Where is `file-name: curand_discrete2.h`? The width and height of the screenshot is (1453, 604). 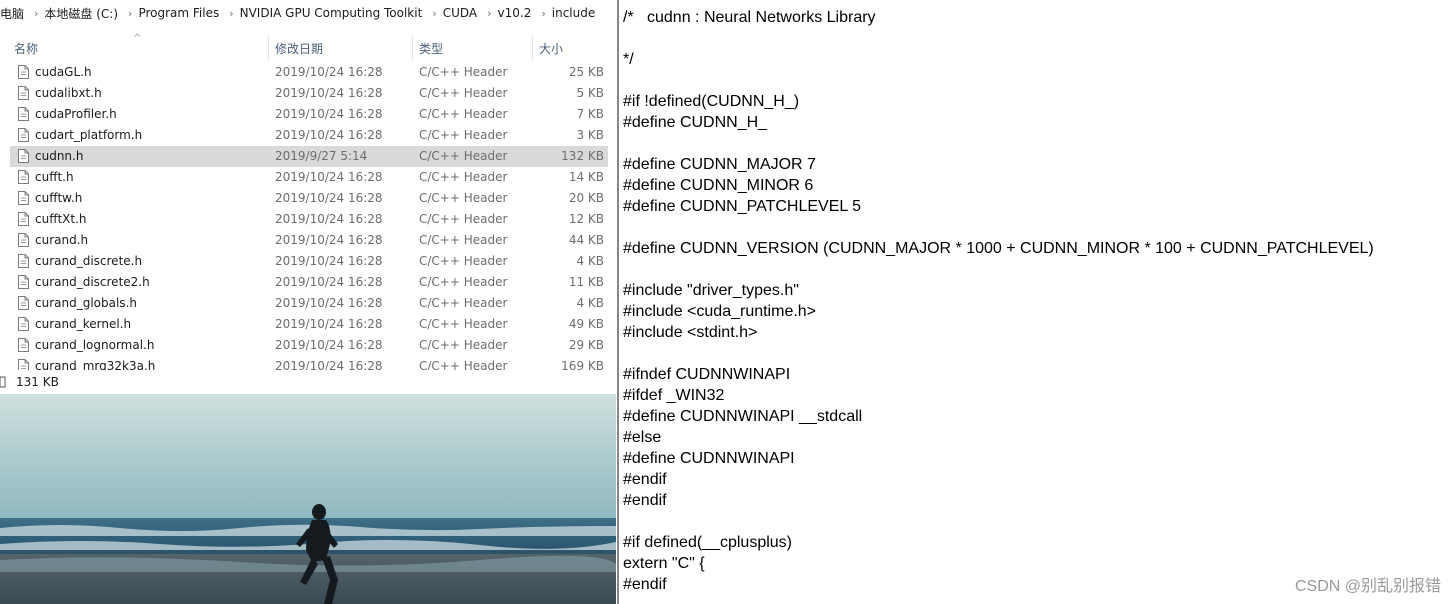
file-name: curand_discrete2.h is located at coordinates (92, 282).